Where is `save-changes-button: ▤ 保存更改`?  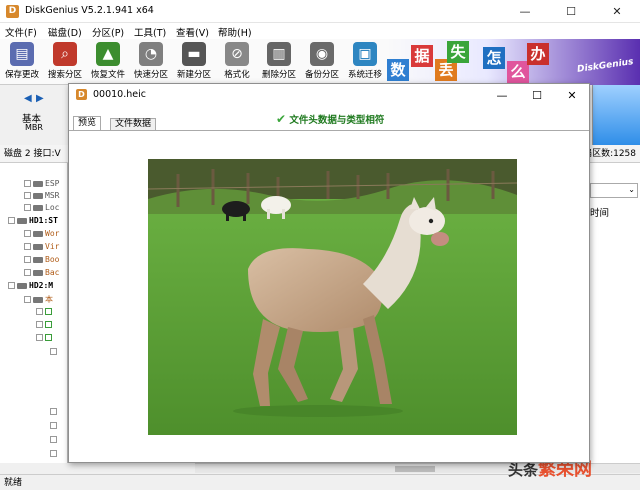
save-changes-button: ▤ 保存更改 is located at coordinates (22, 62).